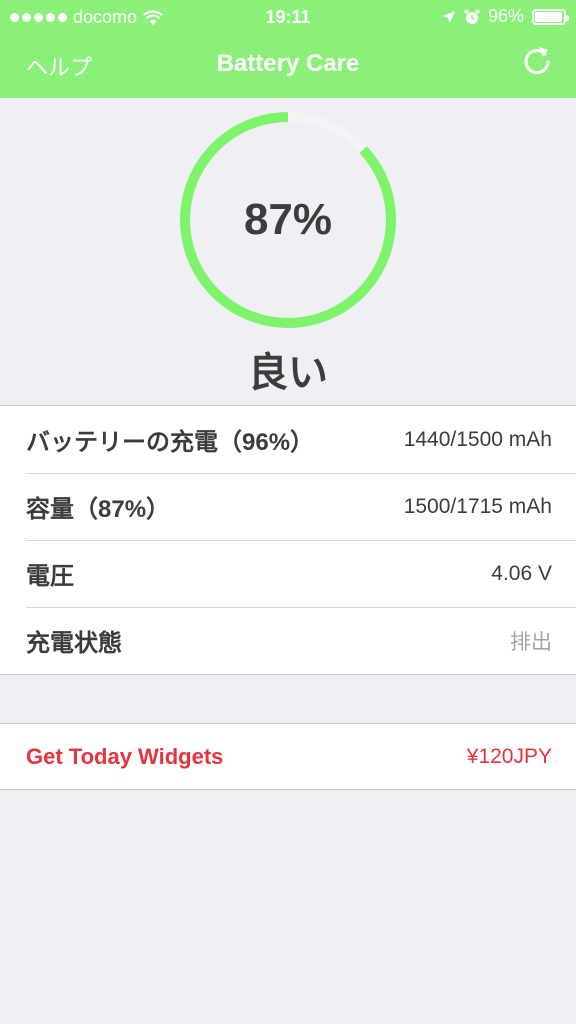 Image resolution: width=576 pixels, height=1024 pixels. I want to click on detail-value: 1500/1715 mAh, so click(477, 506).